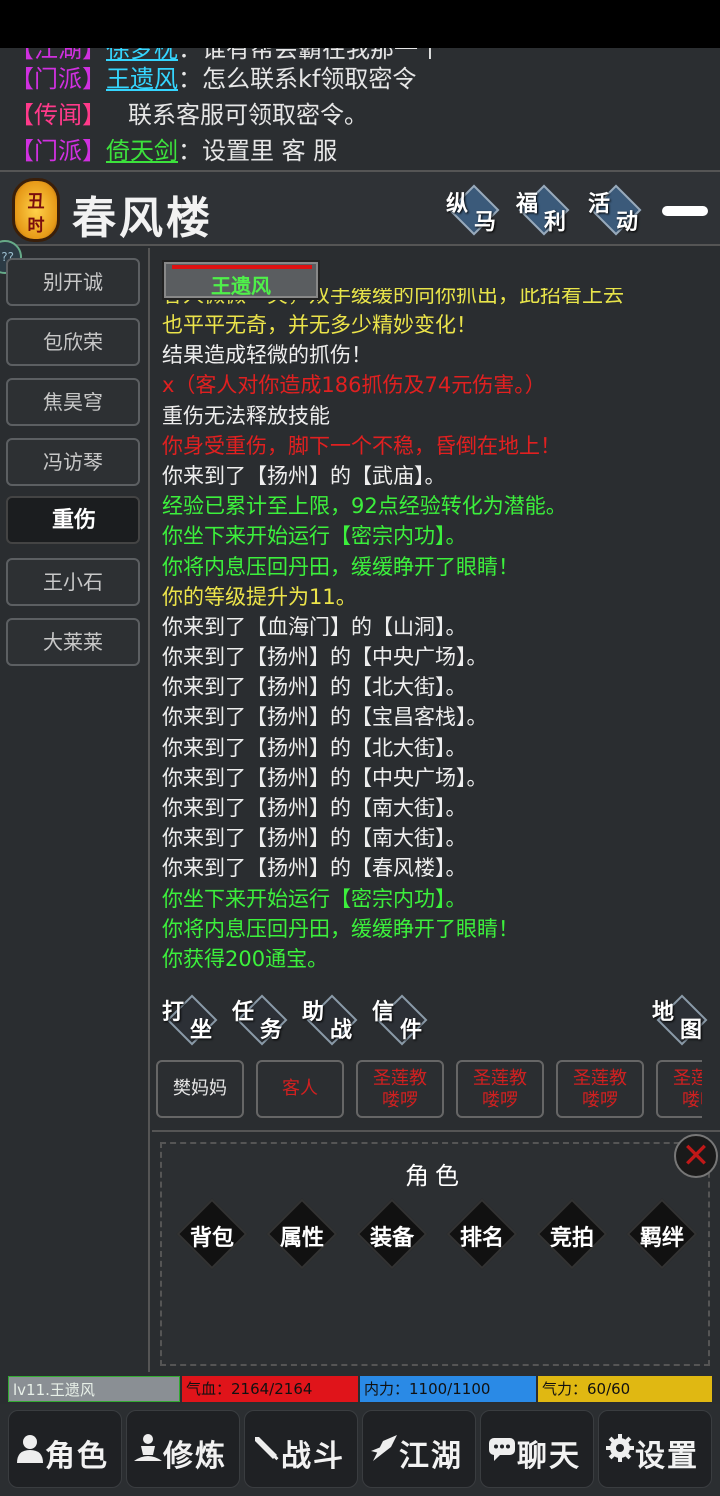 This screenshot has width=720, height=1496. Describe the element at coordinates (527, 204) in the screenshot. I see `button-char: 福` at that location.